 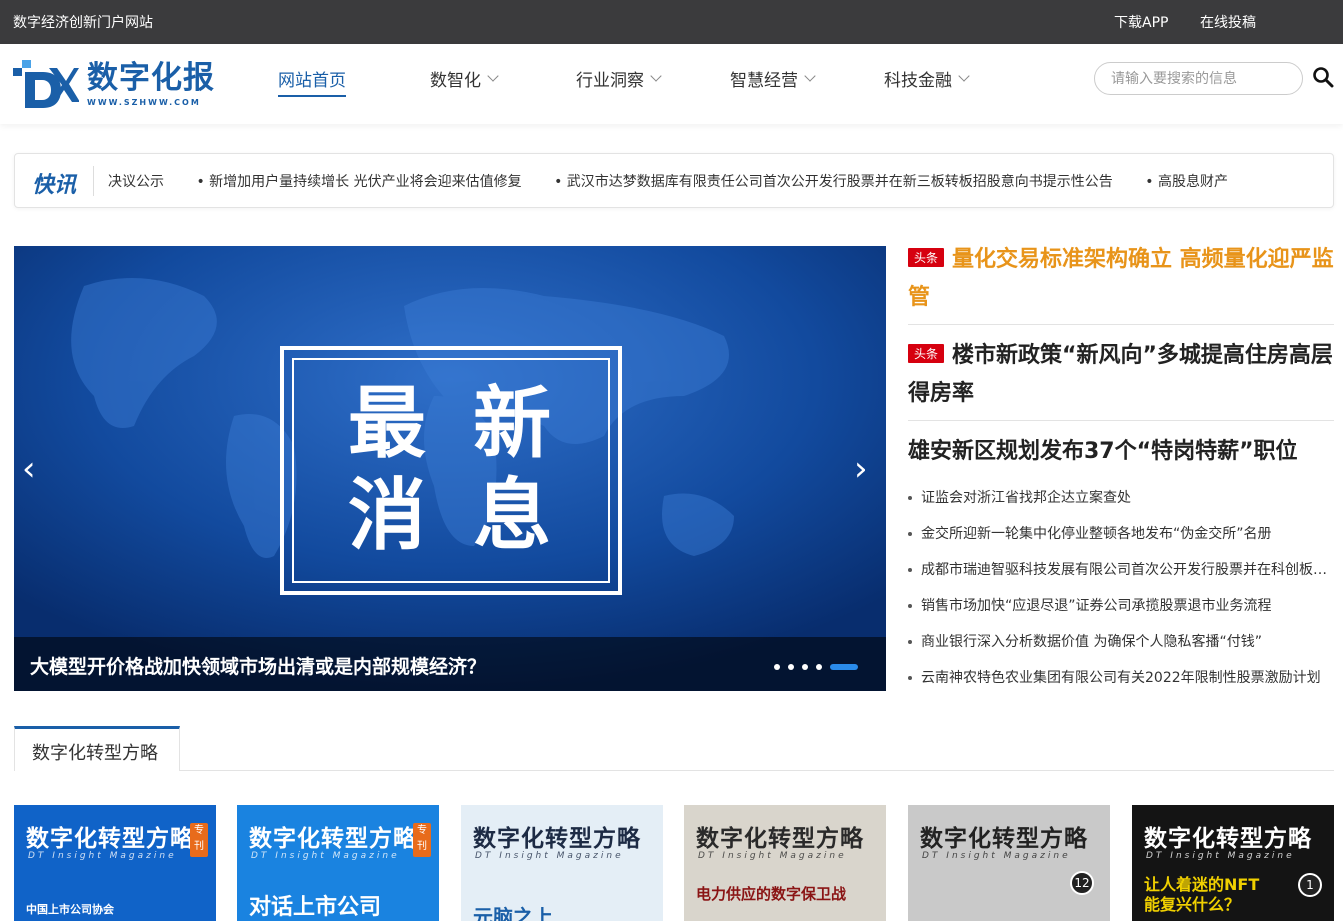 What do you see at coordinates (1103, 451) in the screenshot?
I see `headline-title: 雄安新区规划发布37个“特岗特薪”职位` at bounding box center [1103, 451].